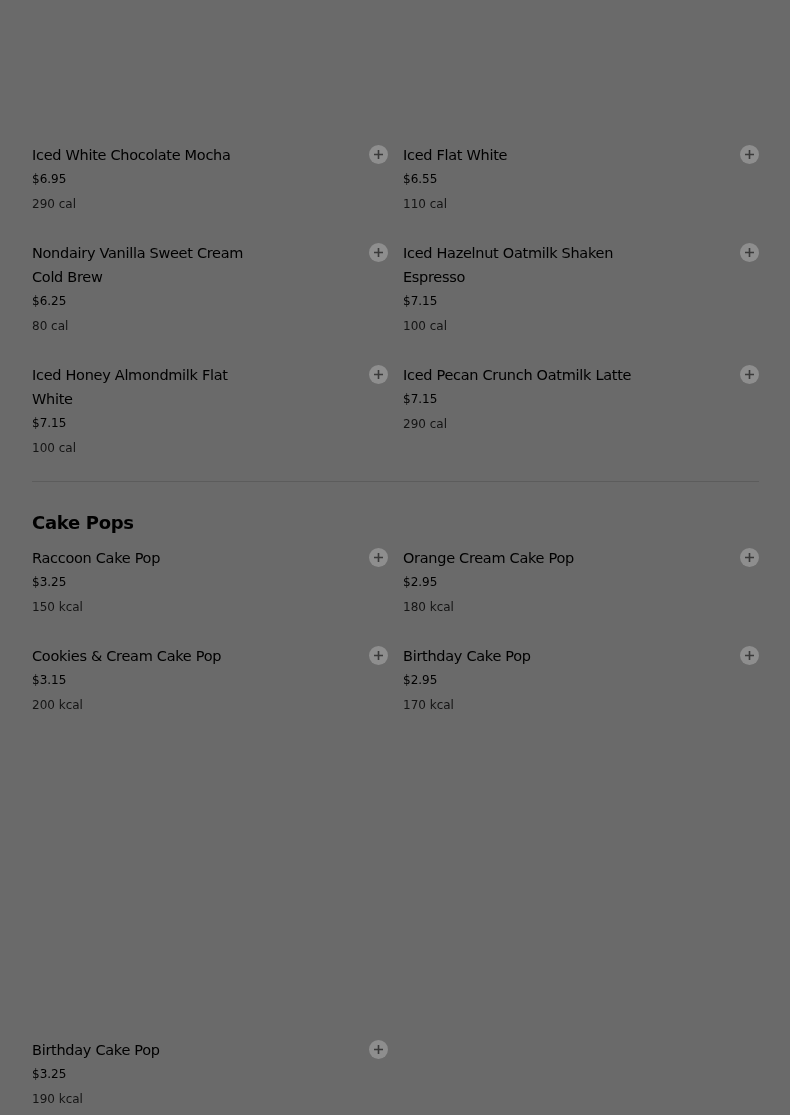  Describe the element at coordinates (509, 265) in the screenshot. I see `item-name: Iced Hazelnut Oatmilk Shaken Espresso` at that location.